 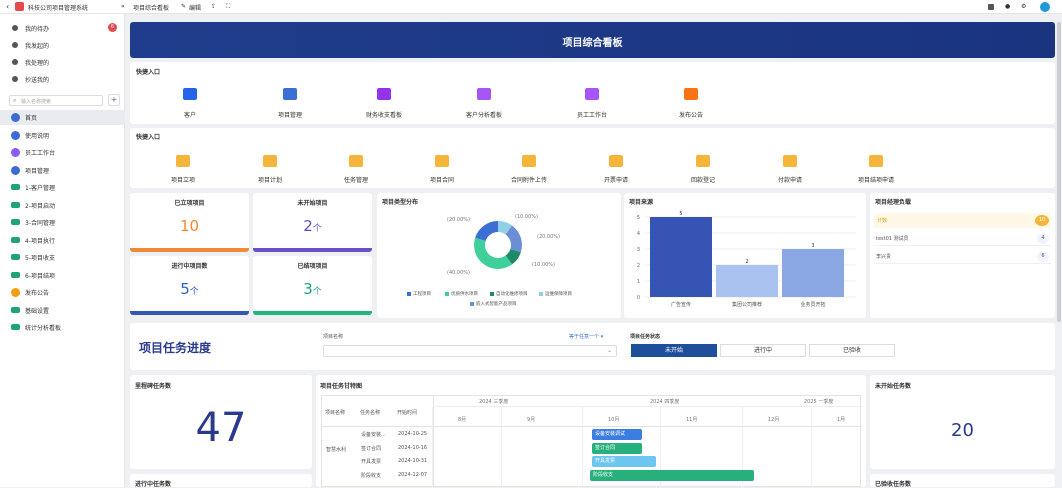 What do you see at coordinates (62, 187) in the screenshot?
I see `sidebar-nav-item: 1-客户管理` at bounding box center [62, 187].